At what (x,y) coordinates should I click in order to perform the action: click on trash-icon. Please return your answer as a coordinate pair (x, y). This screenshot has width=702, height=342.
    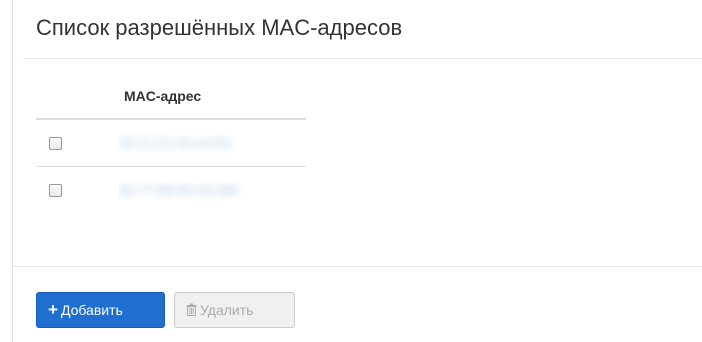
    Looking at the image, I should click on (191, 311).